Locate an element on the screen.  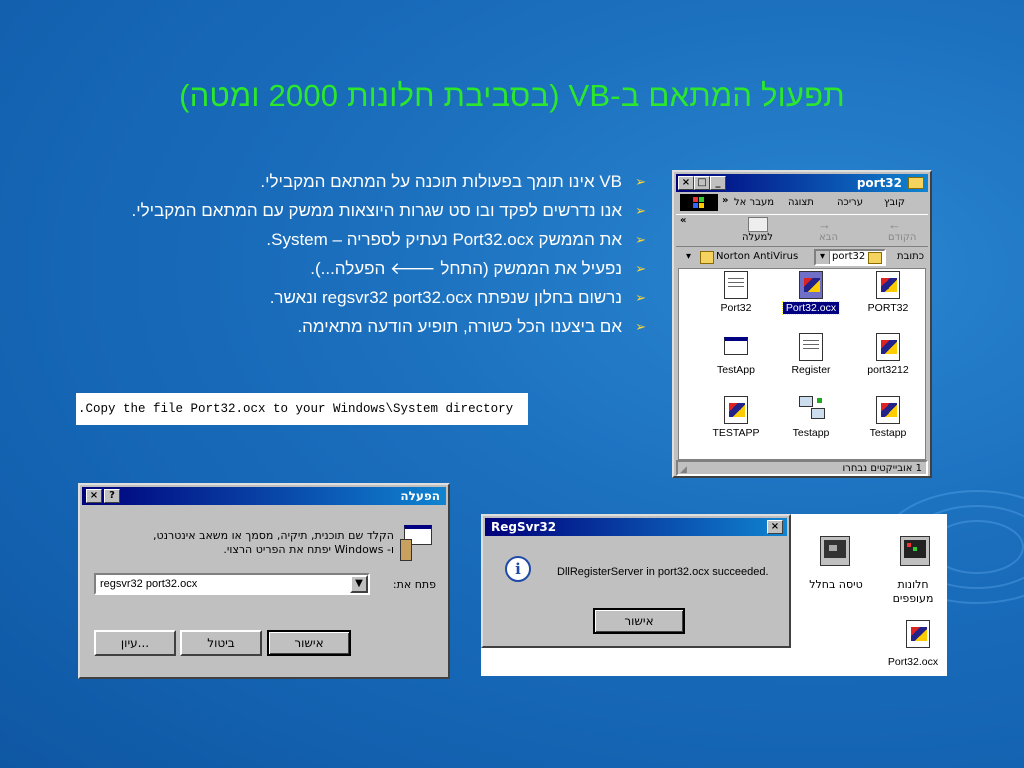
run-titlebar: × ? הפעלה is located at coordinates (264, 496).